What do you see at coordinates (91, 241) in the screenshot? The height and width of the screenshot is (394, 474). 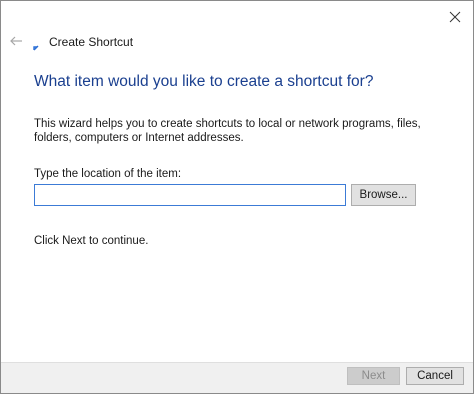 I see `continue-instruction: Click Next to continue.` at bounding box center [91, 241].